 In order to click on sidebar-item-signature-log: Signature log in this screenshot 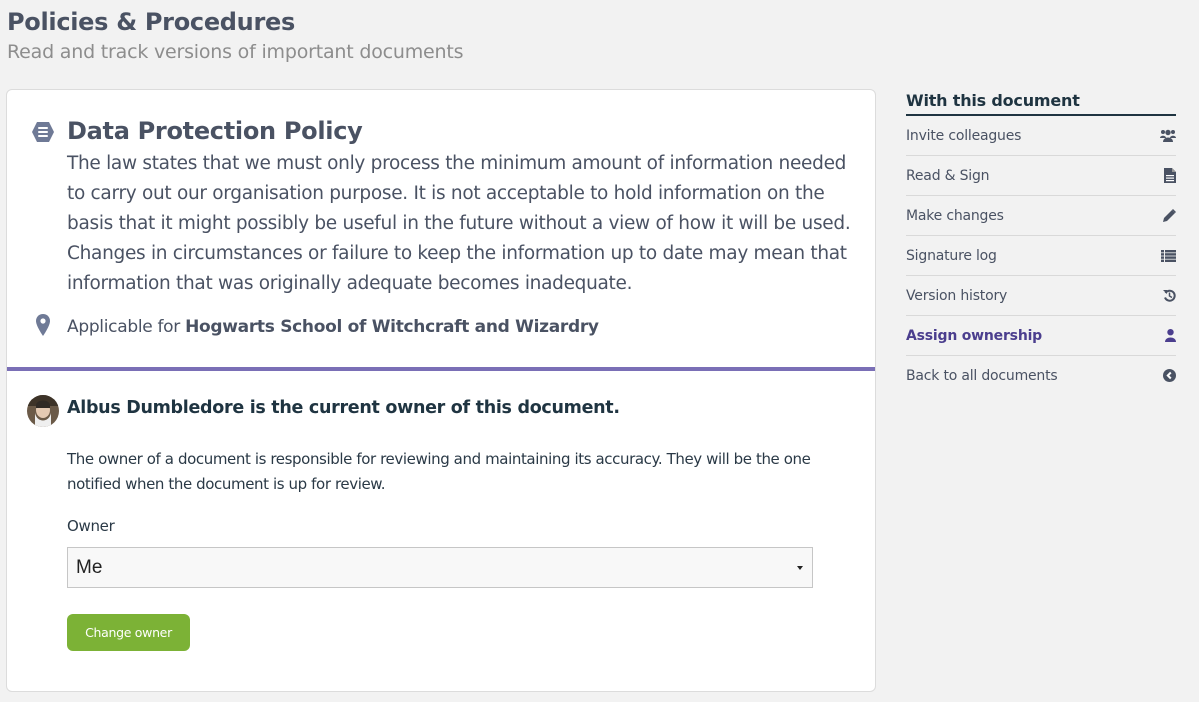, I will do `click(1041, 256)`.